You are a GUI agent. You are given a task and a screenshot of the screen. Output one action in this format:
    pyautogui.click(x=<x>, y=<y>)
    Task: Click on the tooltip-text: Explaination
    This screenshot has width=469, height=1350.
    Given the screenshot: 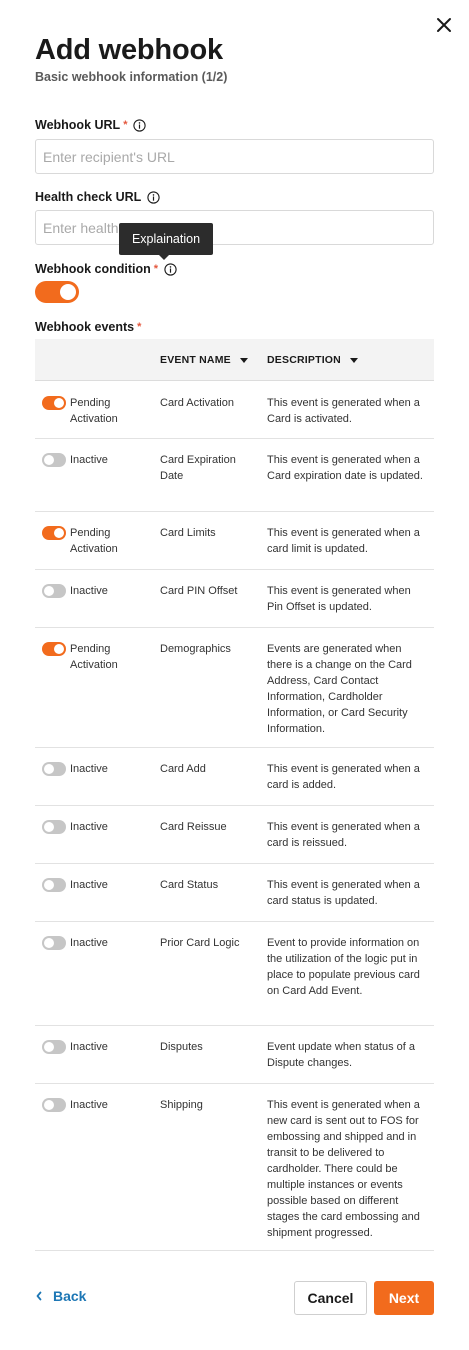 What is the action you would take?
    pyautogui.click(x=166, y=239)
    